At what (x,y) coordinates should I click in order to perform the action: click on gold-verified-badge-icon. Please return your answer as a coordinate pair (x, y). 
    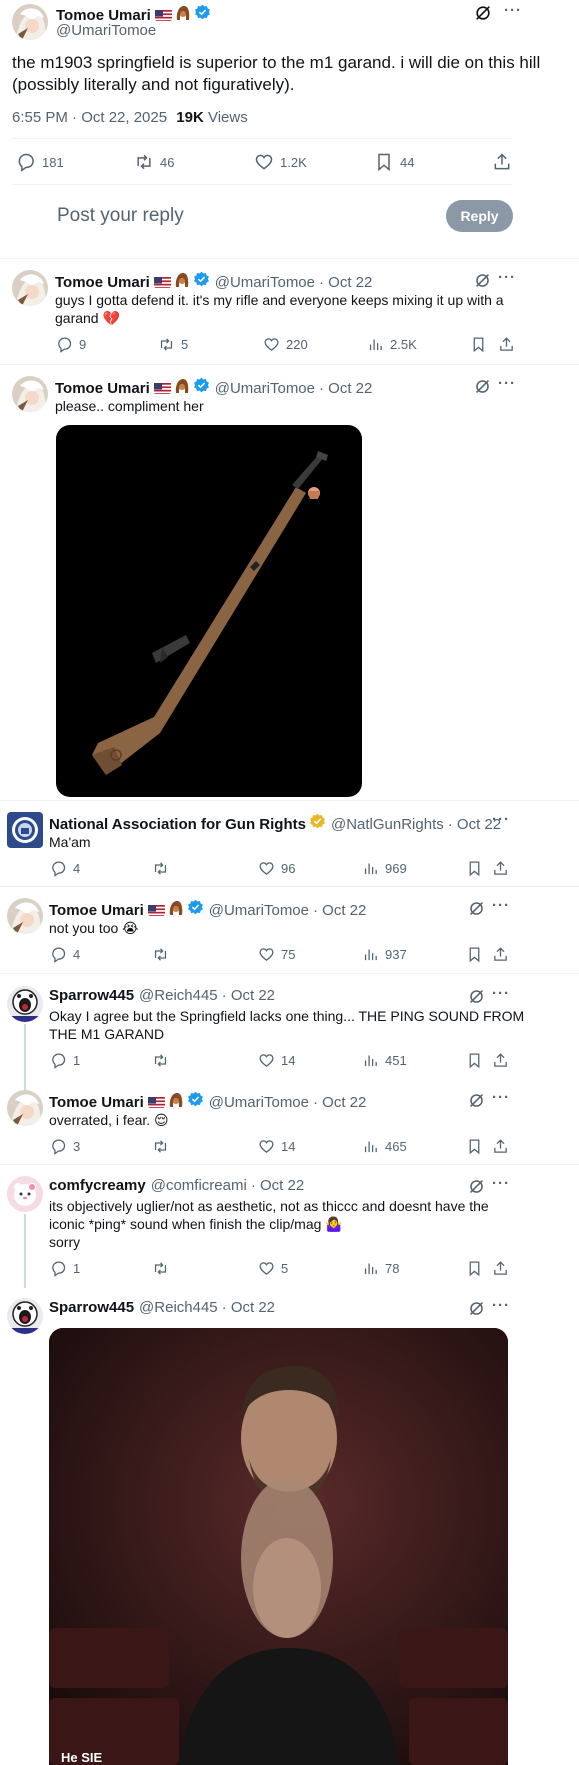
    Looking at the image, I should click on (317, 824).